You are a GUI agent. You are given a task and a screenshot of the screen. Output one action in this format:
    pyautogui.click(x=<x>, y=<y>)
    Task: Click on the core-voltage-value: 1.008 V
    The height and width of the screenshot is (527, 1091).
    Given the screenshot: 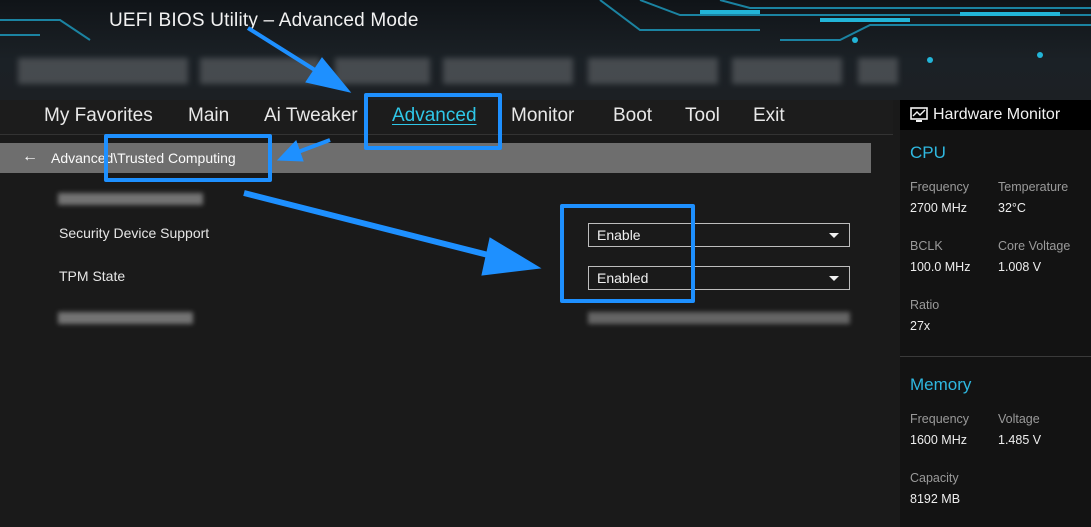 What is the action you would take?
    pyautogui.click(x=1020, y=267)
    